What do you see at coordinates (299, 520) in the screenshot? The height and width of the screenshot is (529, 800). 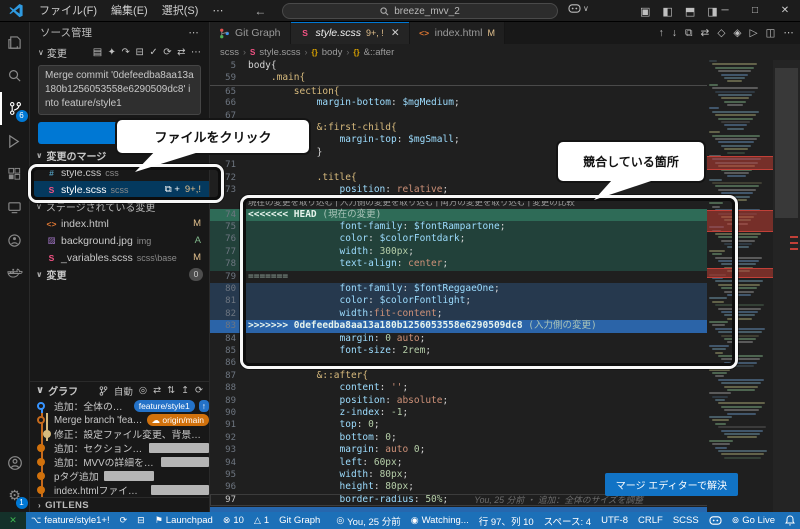 I see `statusbar-item-Git Graph: Git Graph` at bounding box center [299, 520].